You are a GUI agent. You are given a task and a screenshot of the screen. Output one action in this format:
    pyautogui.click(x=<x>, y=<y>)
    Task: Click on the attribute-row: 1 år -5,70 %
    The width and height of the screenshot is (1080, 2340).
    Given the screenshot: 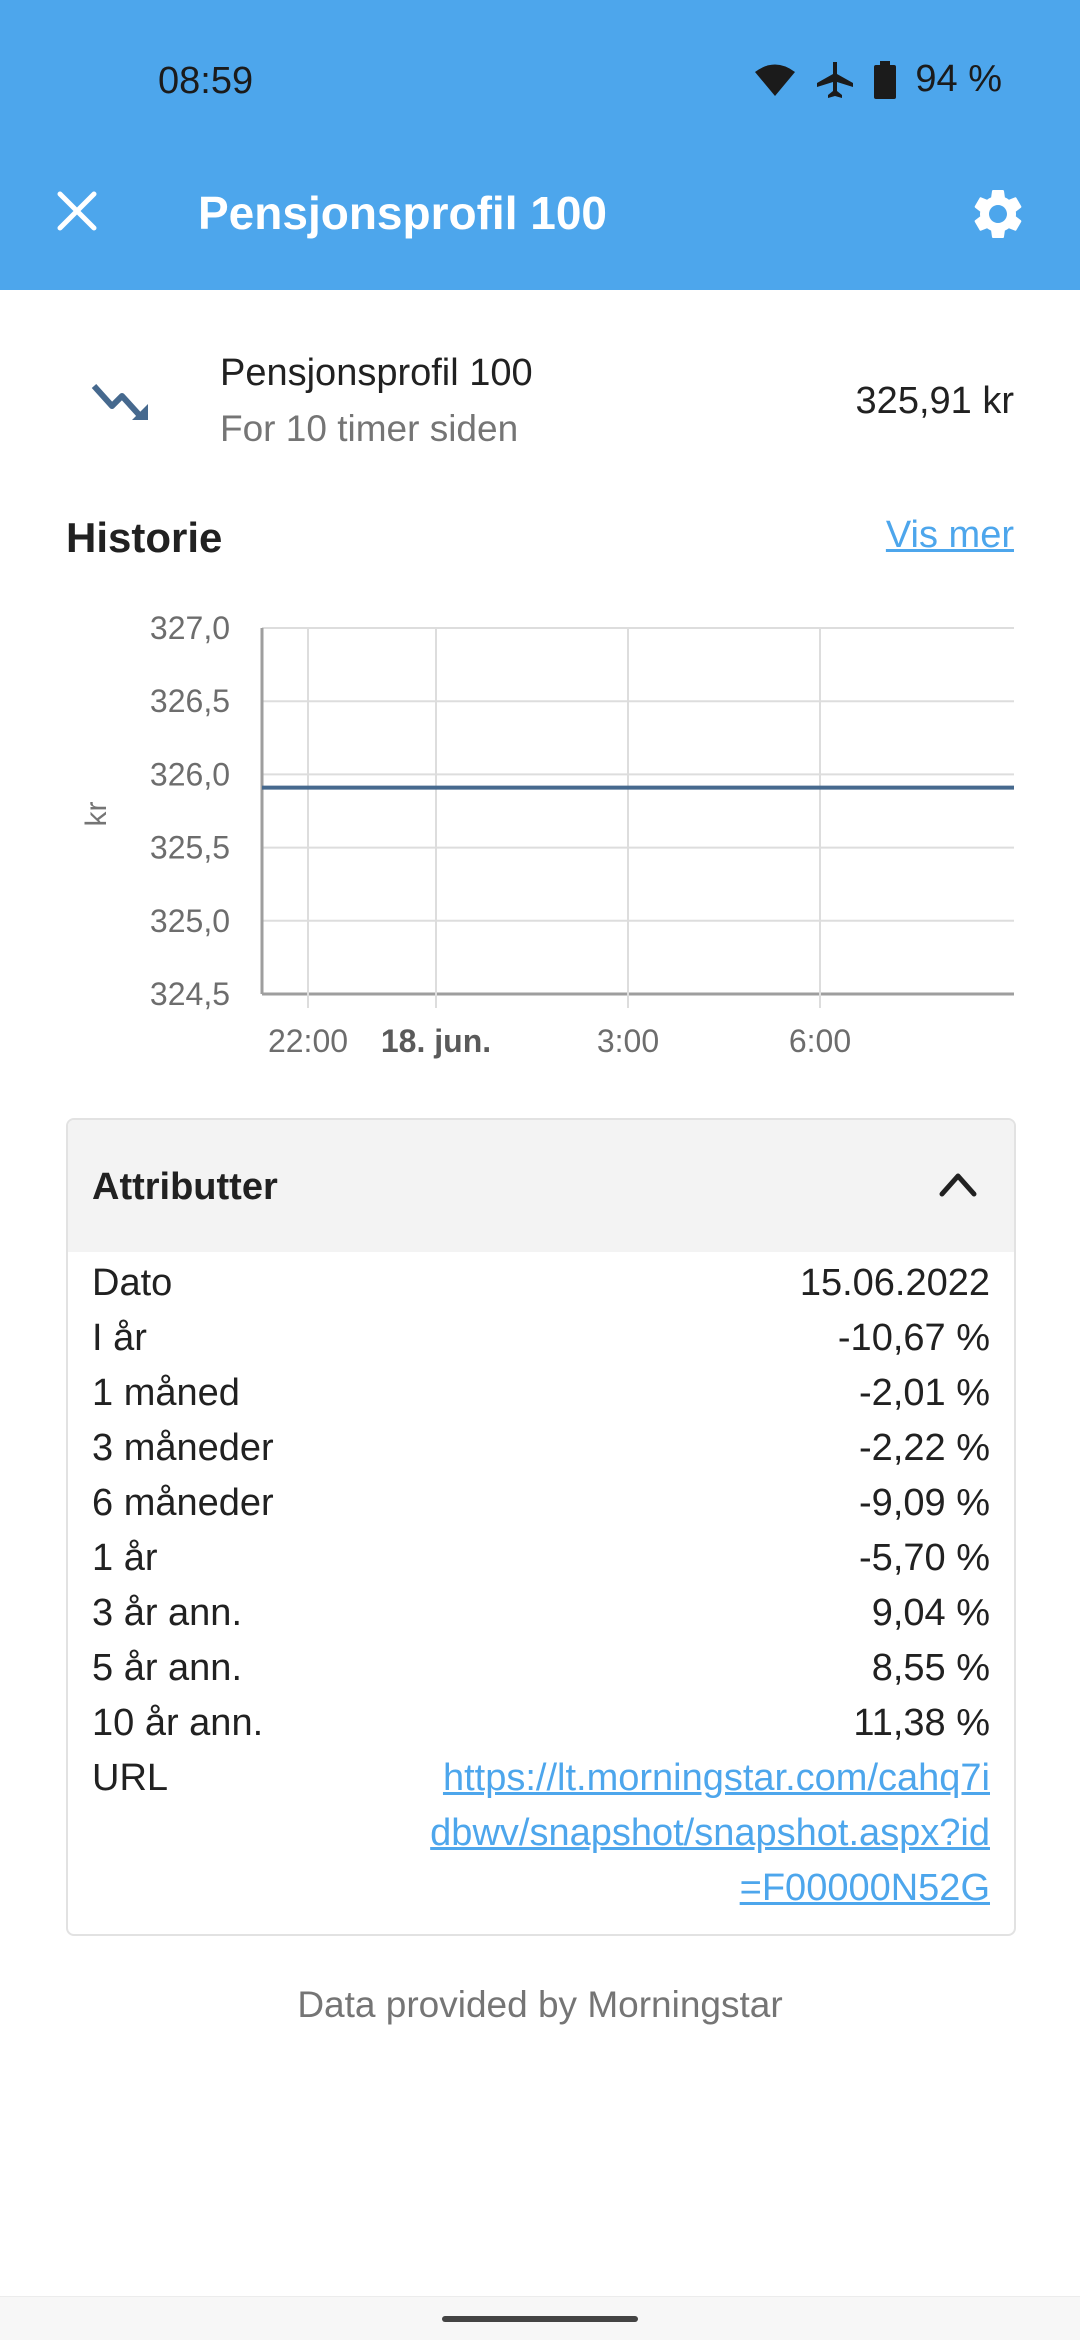 What is the action you would take?
    pyautogui.click(x=541, y=1558)
    